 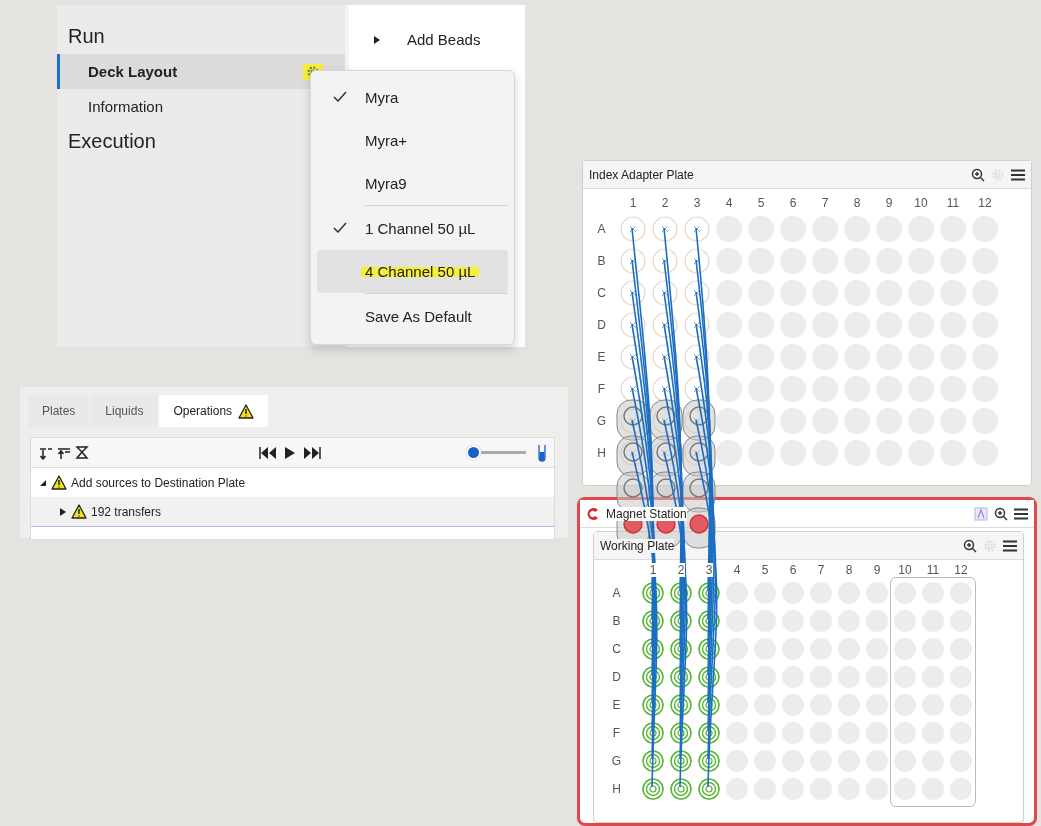 I want to click on menu-item: Myra9, so click(x=412, y=183).